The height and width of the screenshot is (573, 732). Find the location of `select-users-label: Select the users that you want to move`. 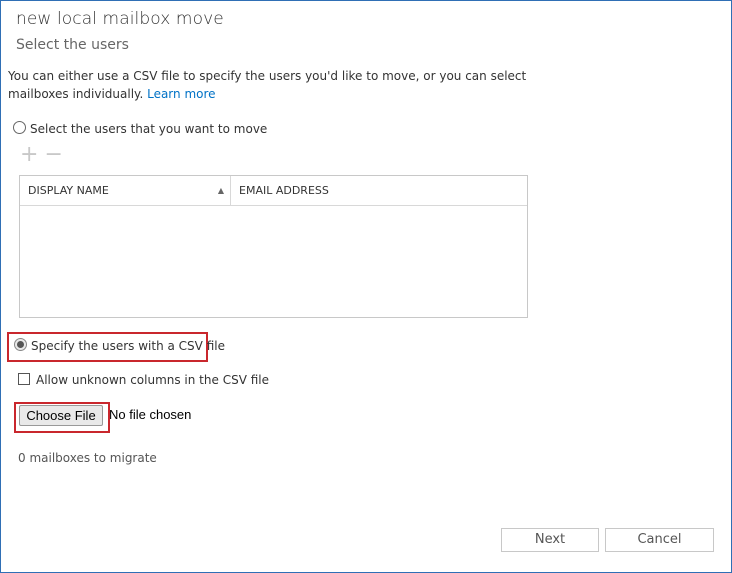

select-users-label: Select the users that you want to move is located at coordinates (149, 129).